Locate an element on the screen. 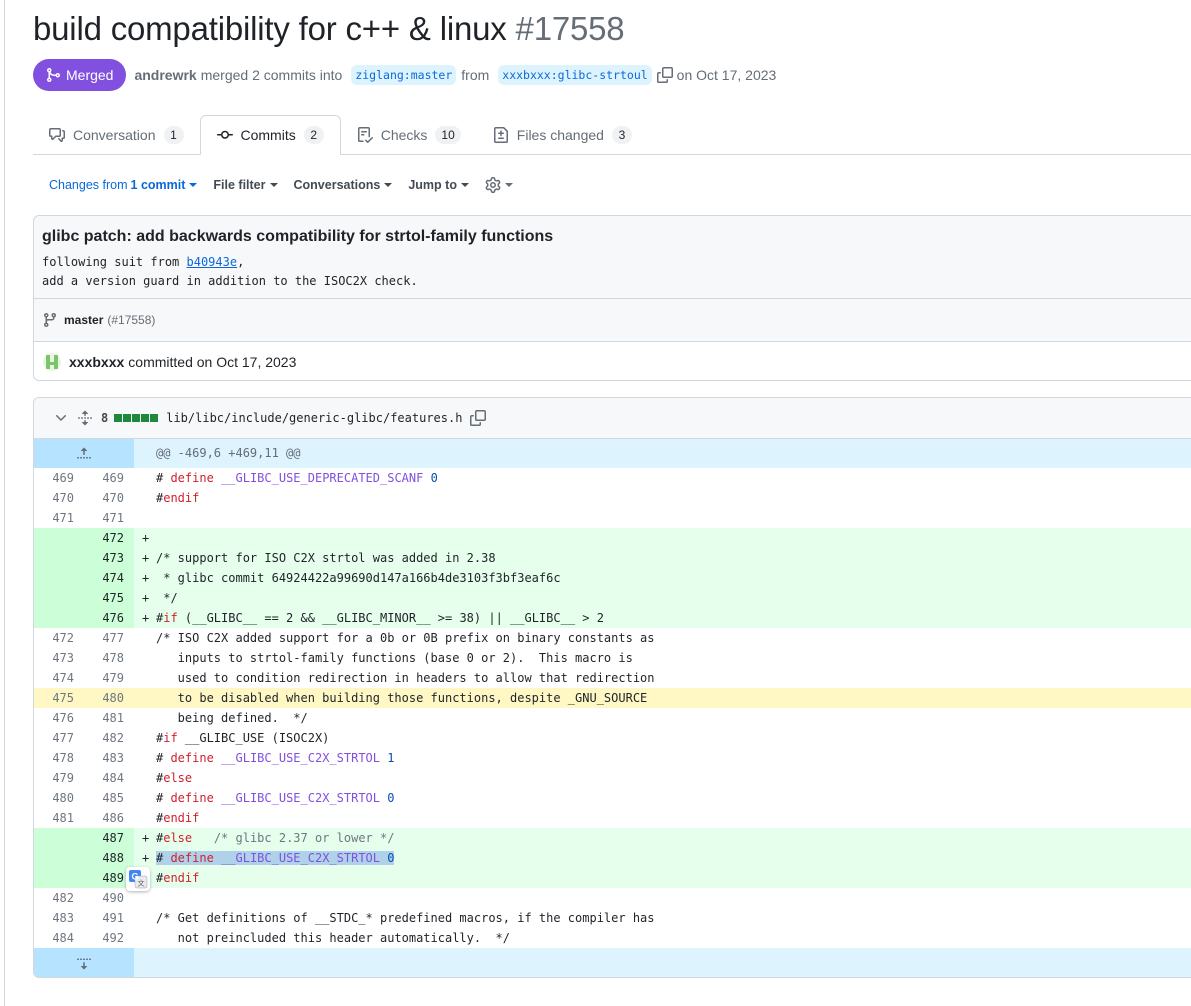 The image size is (1191, 1006). diff-line: 470 470 #endif is located at coordinates (612, 498).